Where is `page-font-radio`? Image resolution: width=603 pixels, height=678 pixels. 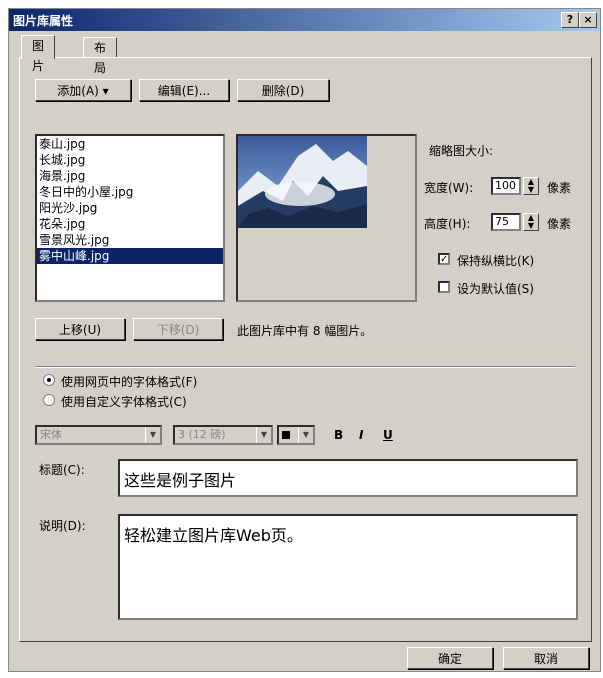
page-font-radio is located at coordinates (49, 380).